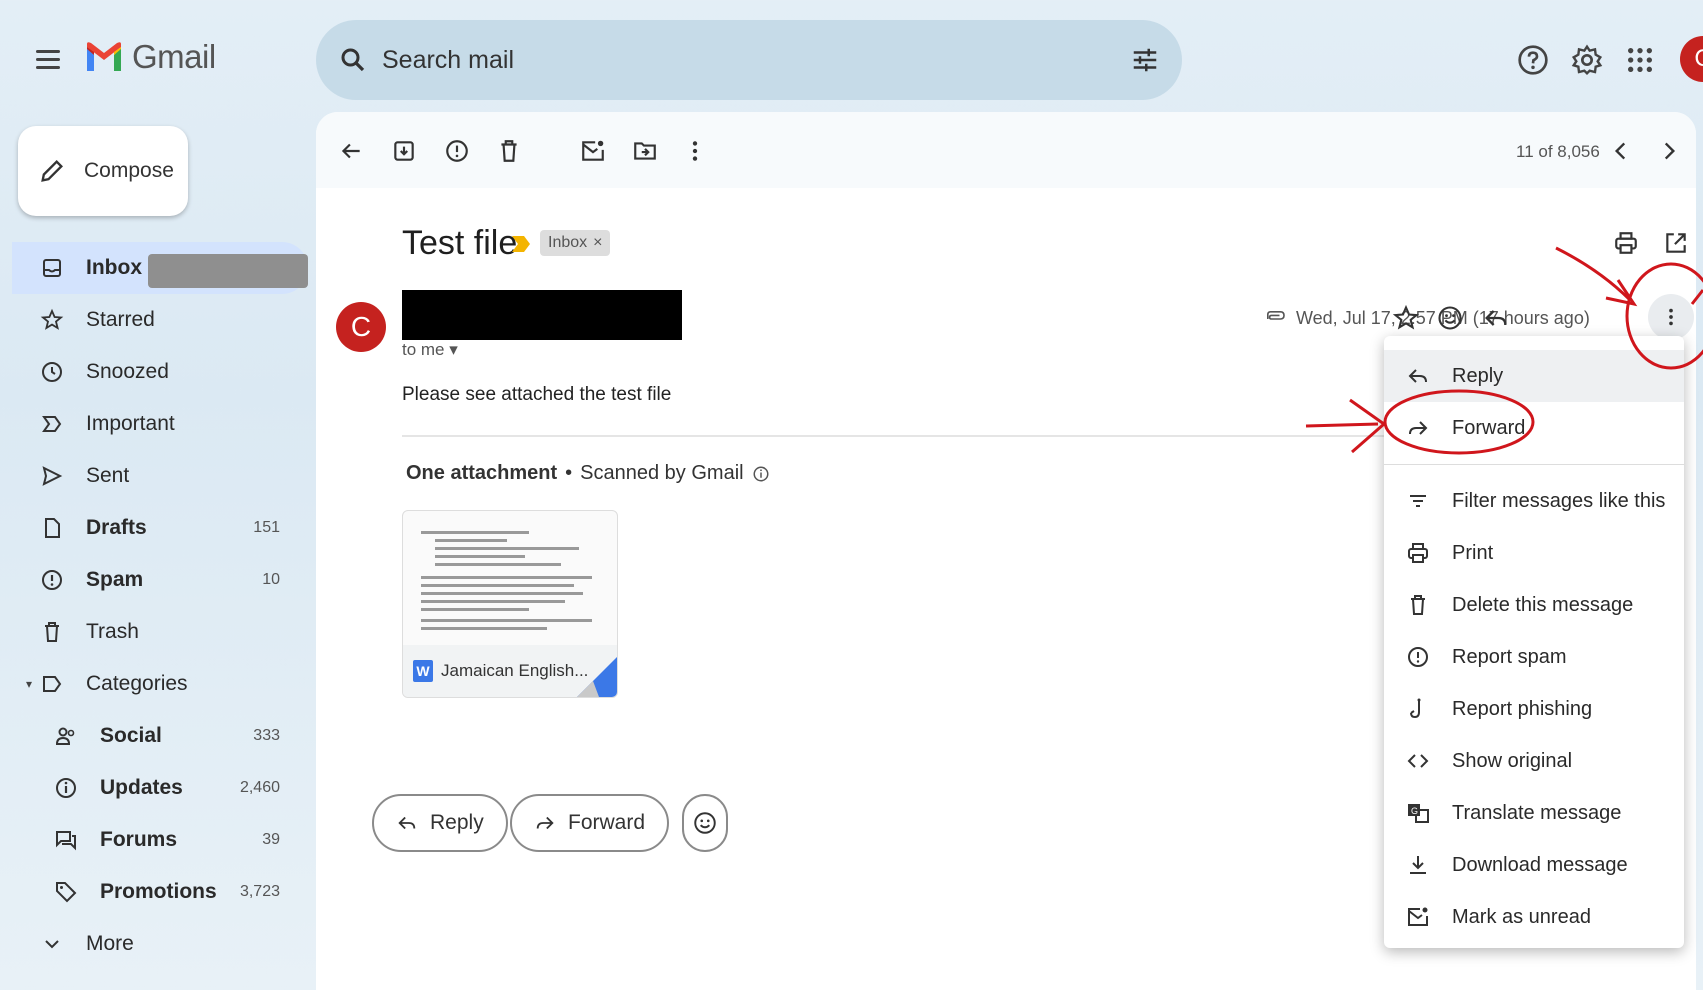 Image resolution: width=1703 pixels, height=990 pixels. I want to click on menu-item-download: Download message, so click(1534, 865).